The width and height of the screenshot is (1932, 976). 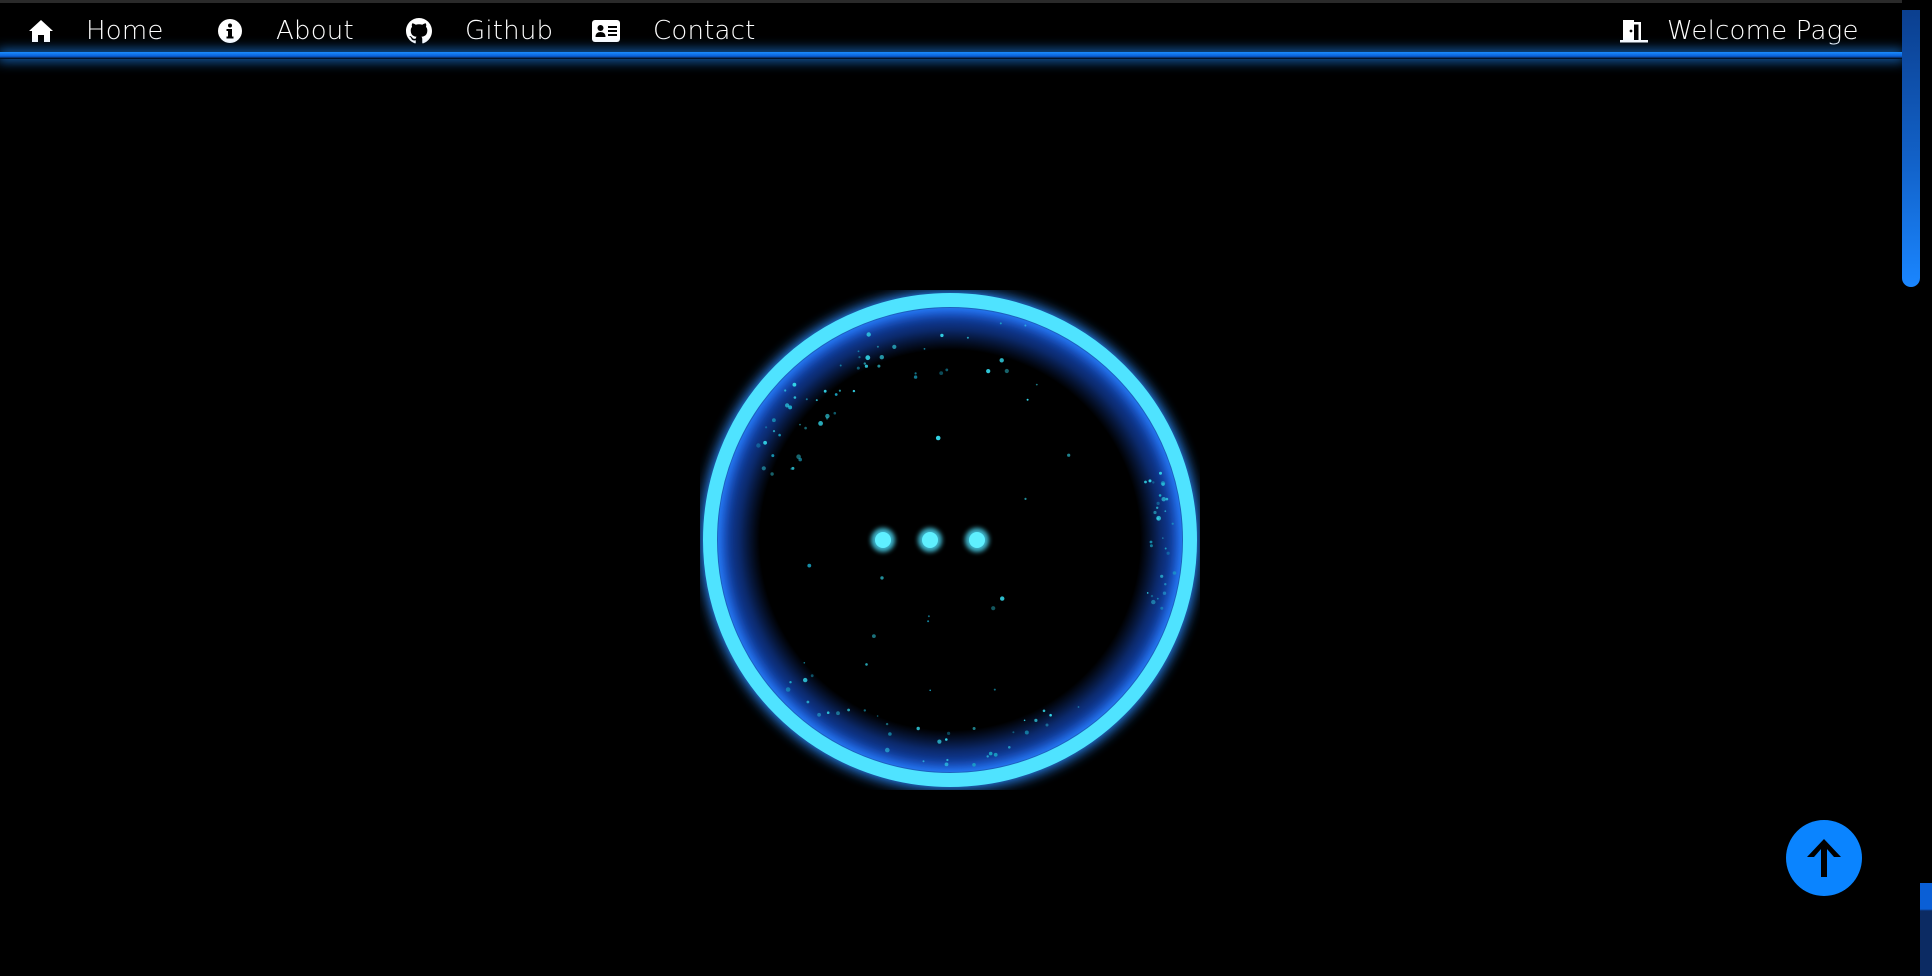 I want to click on nav-about-link: About, so click(x=284, y=31).